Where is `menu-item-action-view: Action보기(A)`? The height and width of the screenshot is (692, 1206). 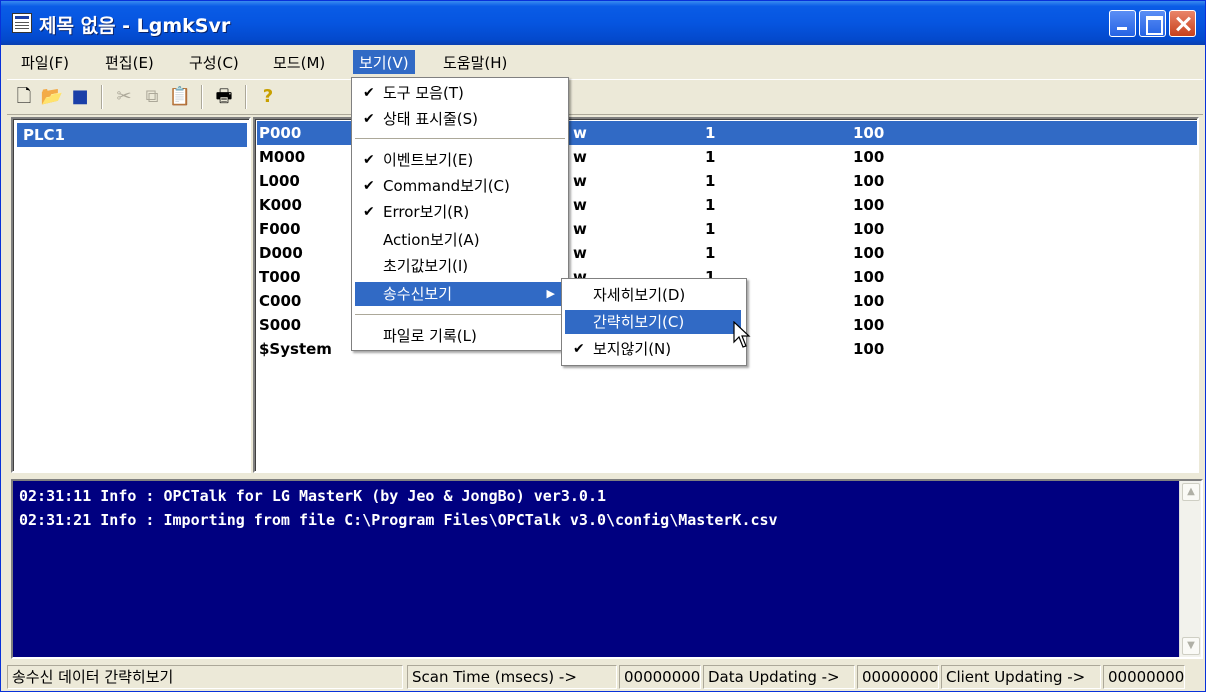 menu-item-action-view: Action보기(A) is located at coordinates (460, 240).